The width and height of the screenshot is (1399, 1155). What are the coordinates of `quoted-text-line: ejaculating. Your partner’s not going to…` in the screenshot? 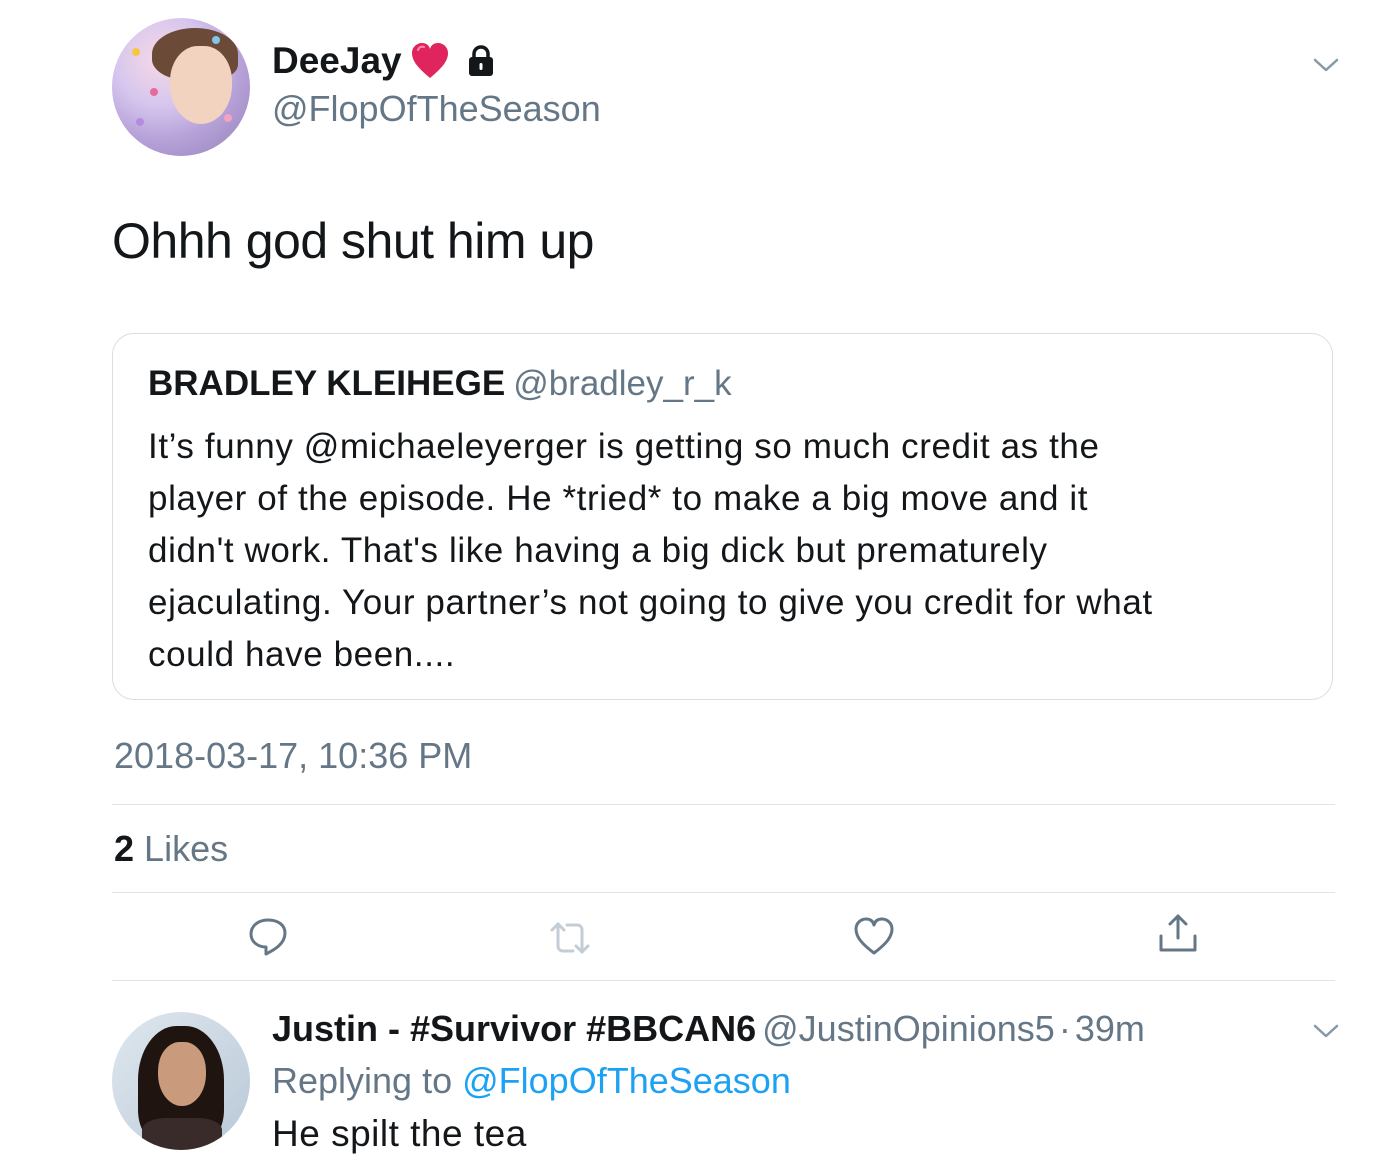 It's located at (650, 602).